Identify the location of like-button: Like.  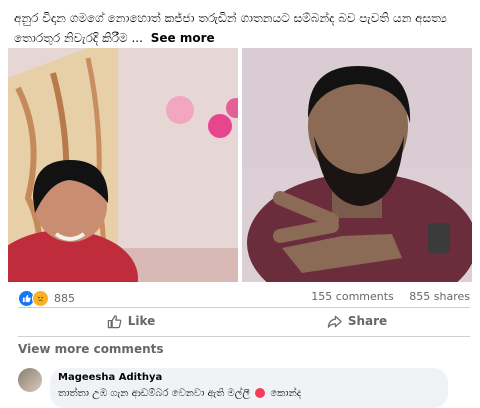
(131, 321).